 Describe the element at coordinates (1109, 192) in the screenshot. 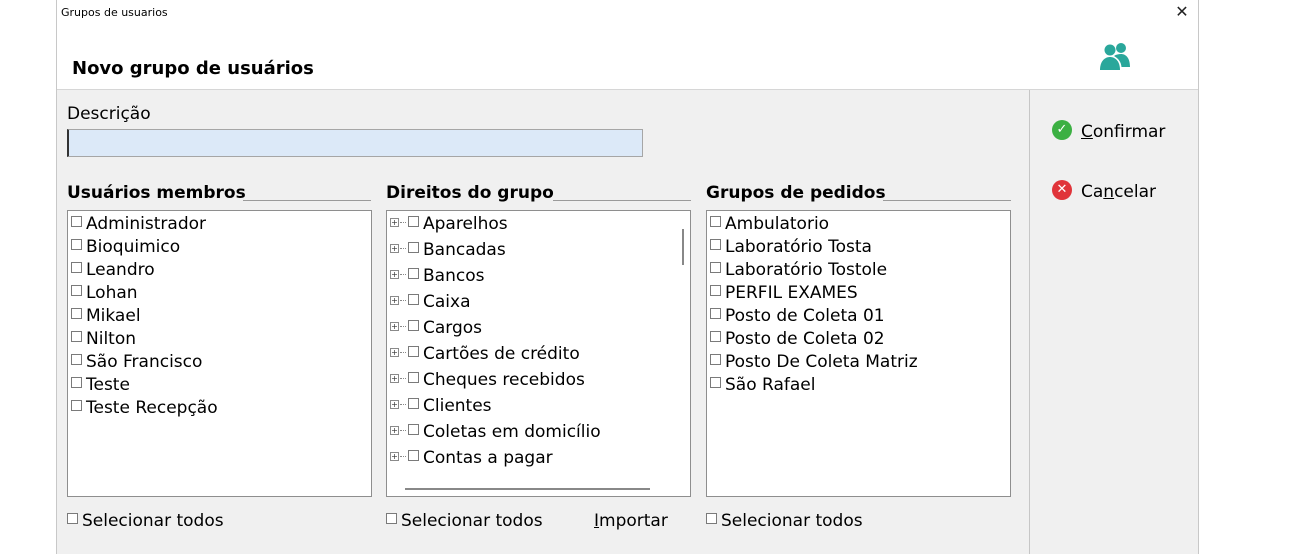

I see `cancel-mnemonic: n` at that location.